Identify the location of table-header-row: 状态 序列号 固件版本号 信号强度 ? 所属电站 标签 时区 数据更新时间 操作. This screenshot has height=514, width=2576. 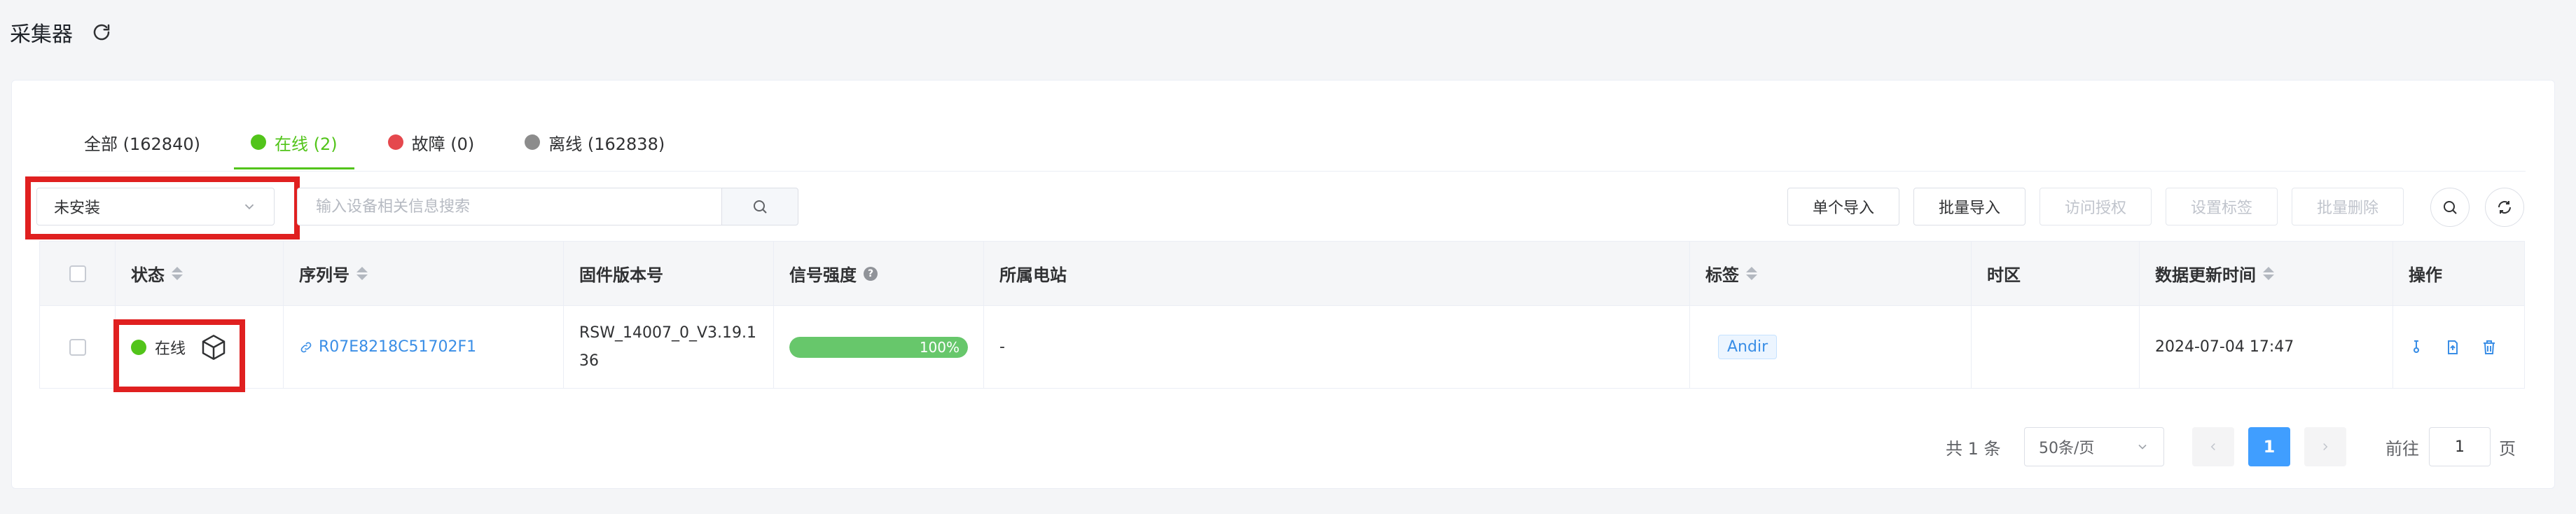
(1283, 274).